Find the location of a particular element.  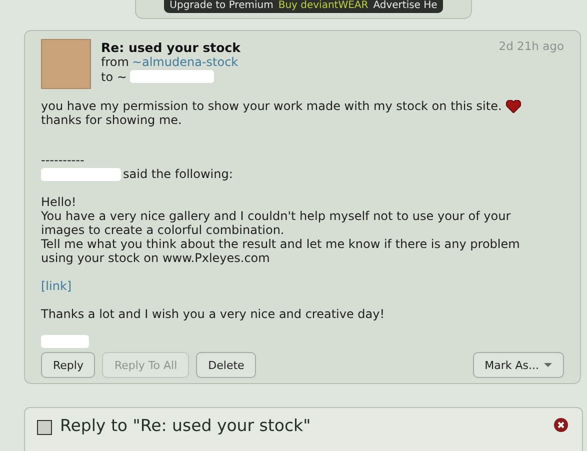

message-text: images to create a colorful combination. is located at coordinates (162, 230).